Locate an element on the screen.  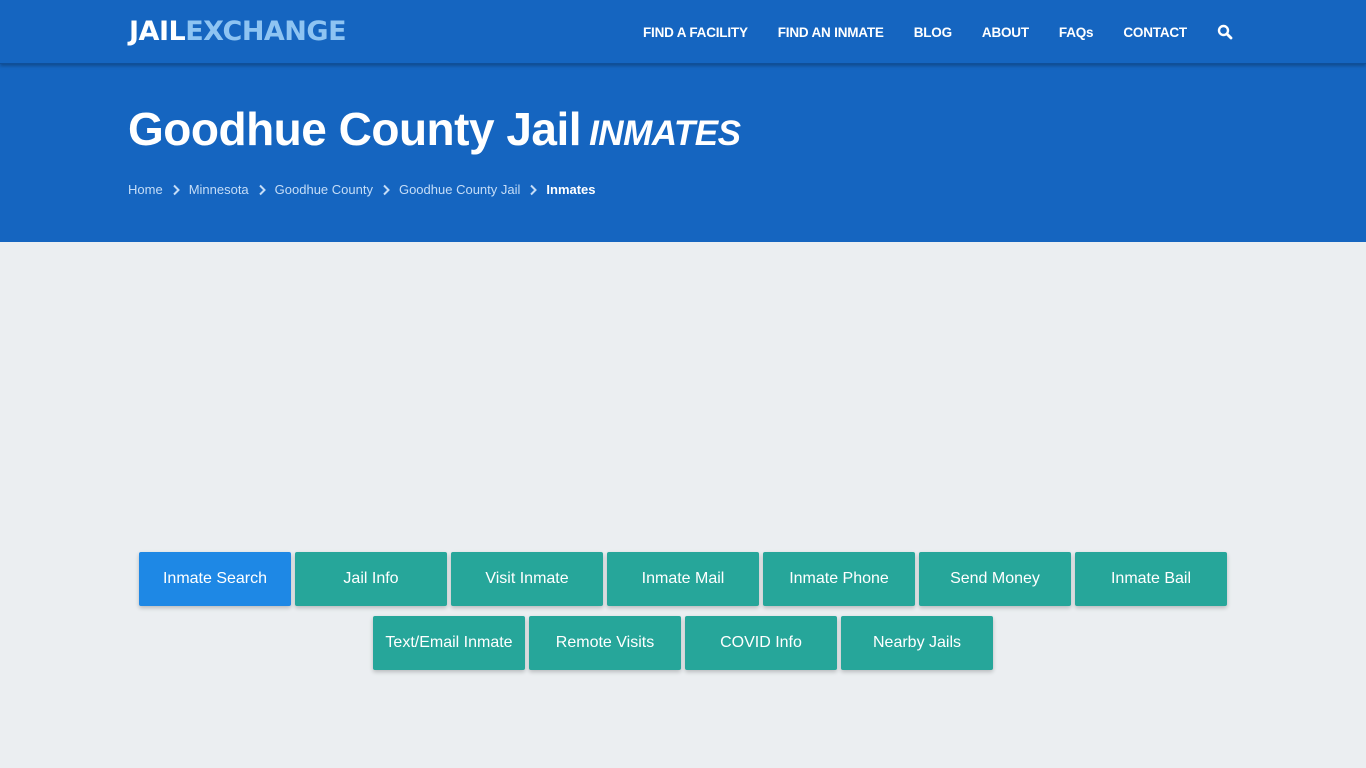
breadcrumb-home: Home is located at coordinates (145, 189).